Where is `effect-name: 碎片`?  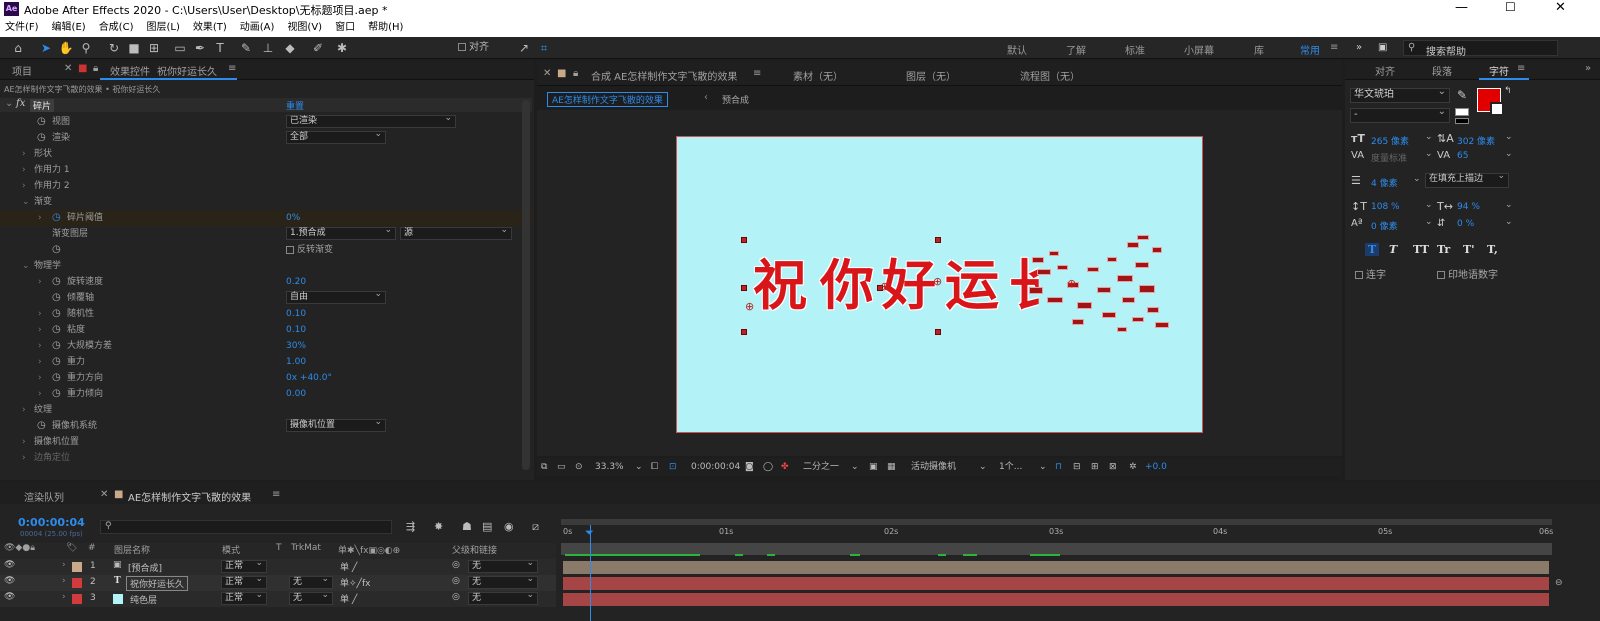 effect-name: 碎片 is located at coordinates (42, 105).